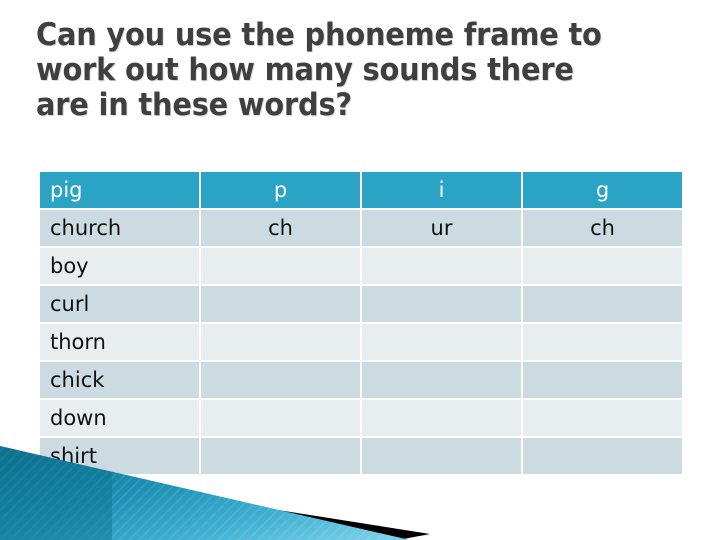 The width and height of the screenshot is (720, 540). What do you see at coordinates (361, 456) in the screenshot?
I see `table-row: shirt` at bounding box center [361, 456].